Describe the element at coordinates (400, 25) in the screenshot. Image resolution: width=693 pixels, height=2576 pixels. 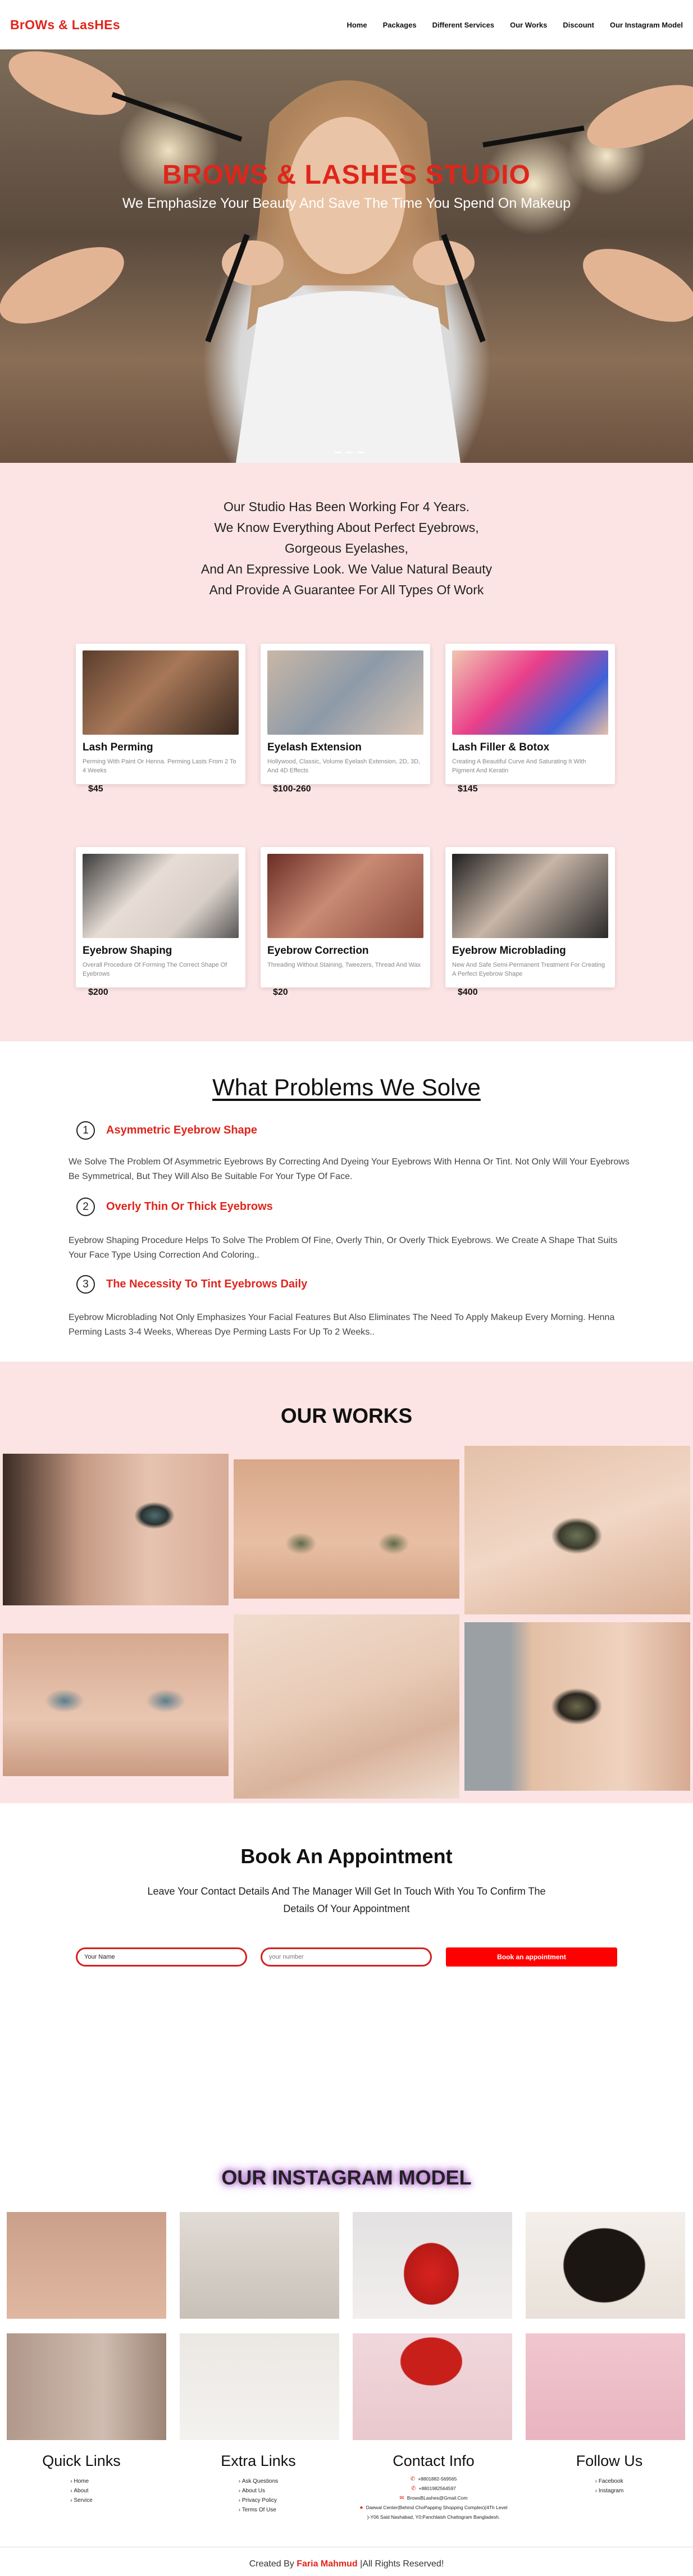
I see `nav-packages: Packages` at that location.